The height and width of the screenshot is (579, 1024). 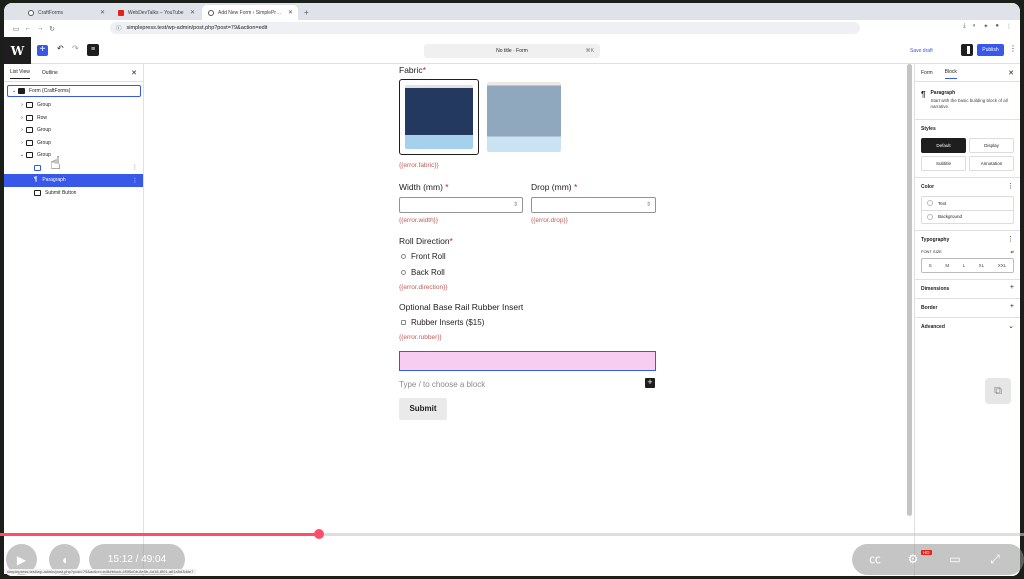 What do you see at coordinates (156, 12) in the screenshot?
I see `browser-tab-1: WebDevTalks – YouTube ✕` at bounding box center [156, 12].